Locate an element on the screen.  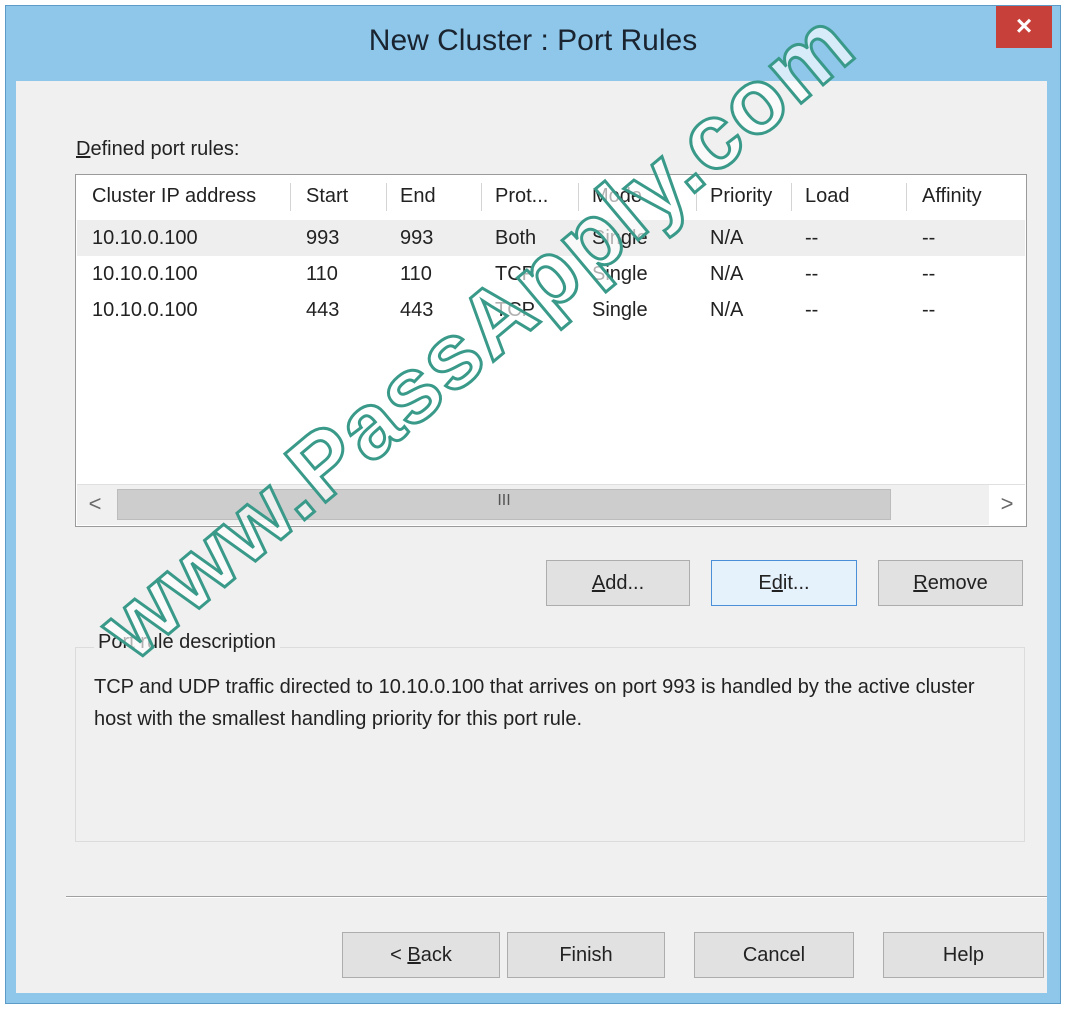
port-rule-description-title: Port rule description is located at coordinates (187, 642).